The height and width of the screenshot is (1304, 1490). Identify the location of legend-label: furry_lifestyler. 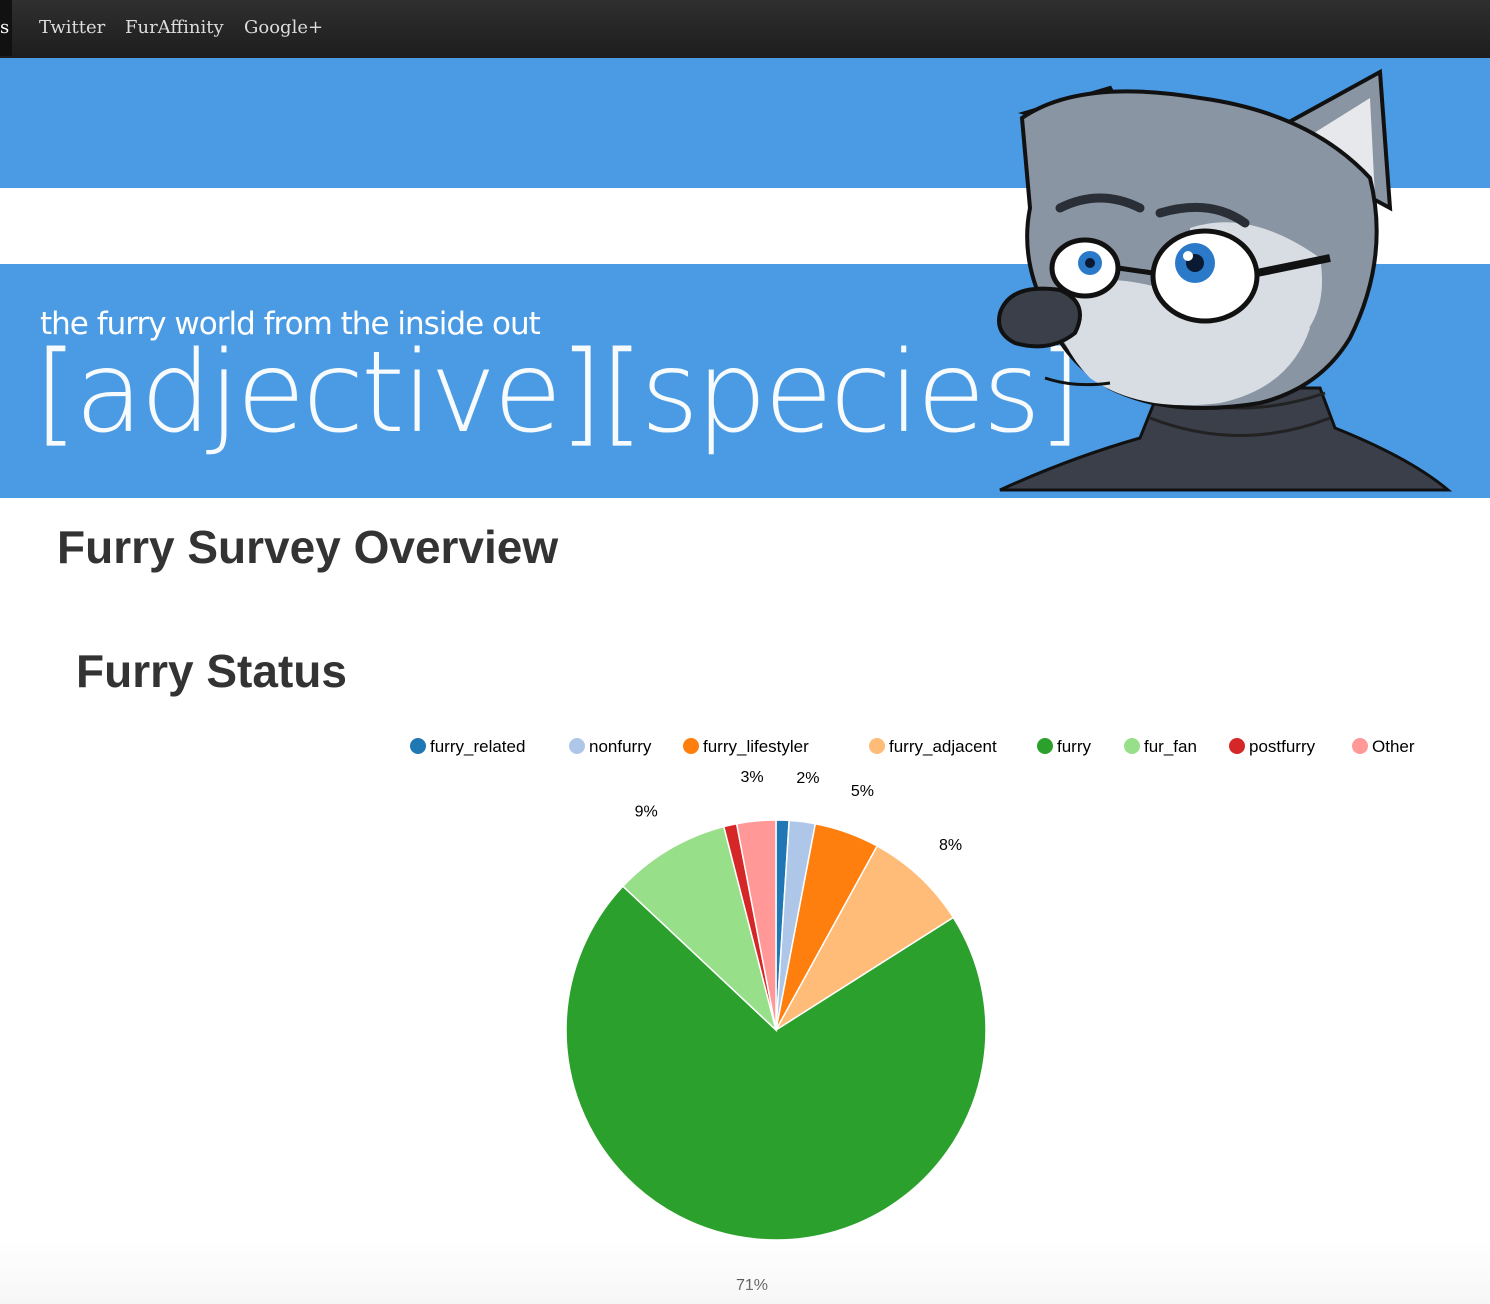
(756, 746).